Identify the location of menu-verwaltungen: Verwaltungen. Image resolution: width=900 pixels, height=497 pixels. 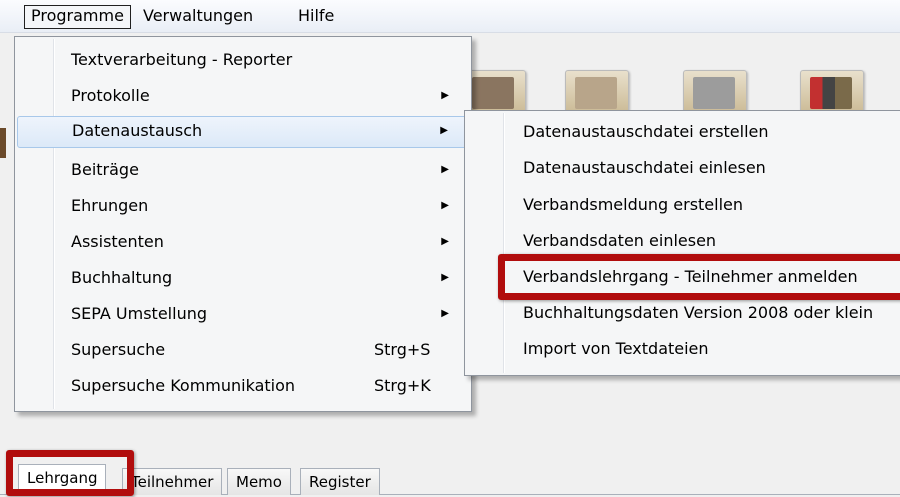
(198, 16).